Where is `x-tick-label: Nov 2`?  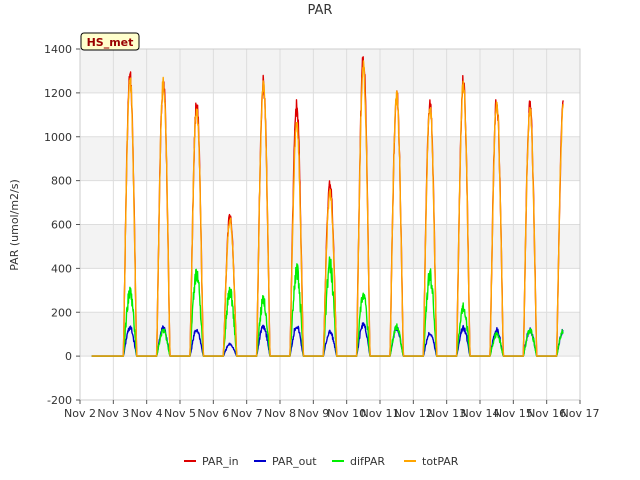 x-tick-label: Nov 2 is located at coordinates (80, 413).